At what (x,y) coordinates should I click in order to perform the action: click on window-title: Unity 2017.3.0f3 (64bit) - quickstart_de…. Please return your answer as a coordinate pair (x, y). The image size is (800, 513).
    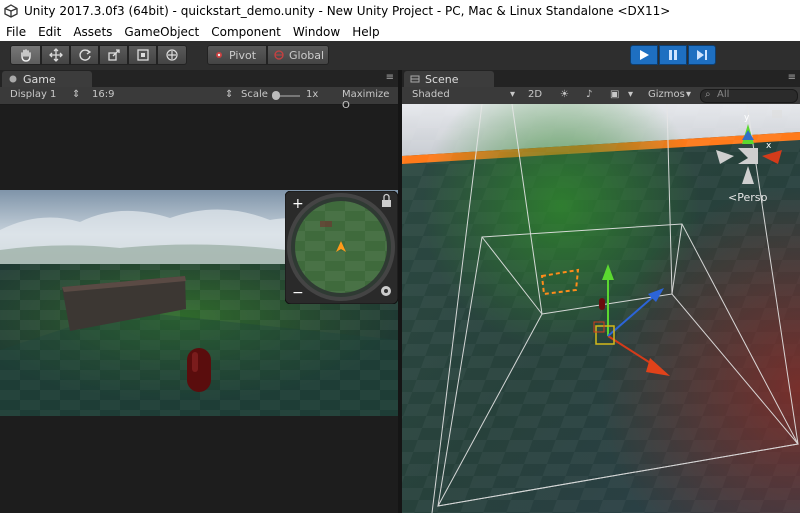
    Looking at the image, I should click on (347, 11).